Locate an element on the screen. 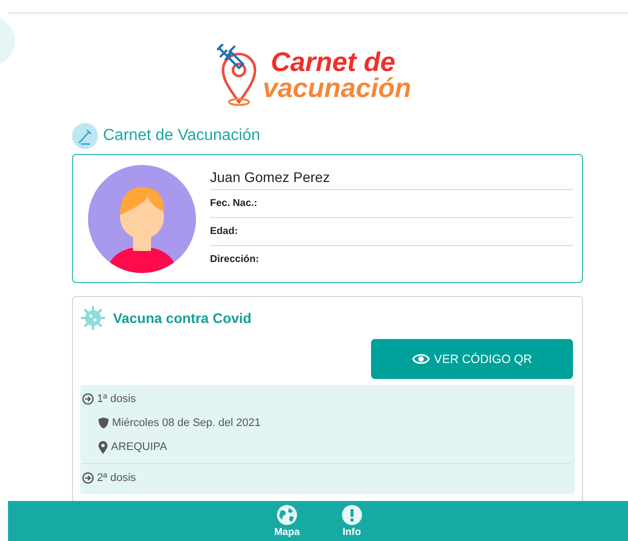 The image size is (628, 541). alert-icon is located at coordinates (352, 514).